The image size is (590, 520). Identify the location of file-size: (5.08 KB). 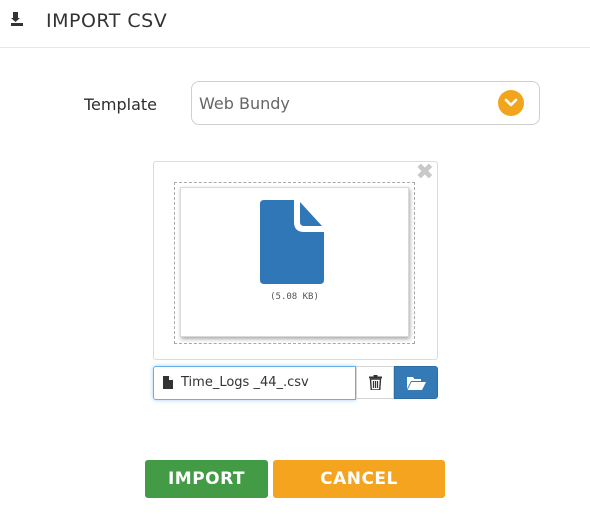
(294, 297).